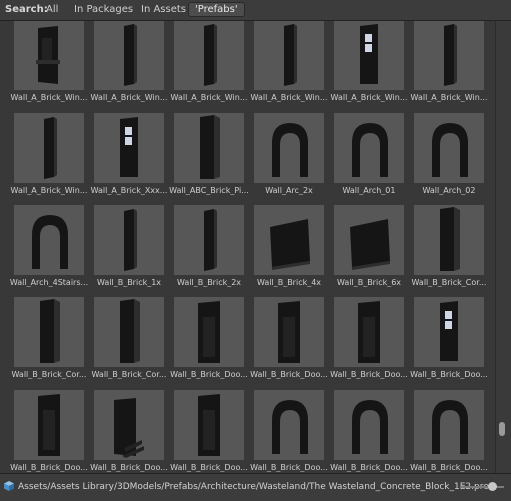  Describe the element at coordinates (9, 486) in the screenshot. I see `prefab-cube-icon` at that location.